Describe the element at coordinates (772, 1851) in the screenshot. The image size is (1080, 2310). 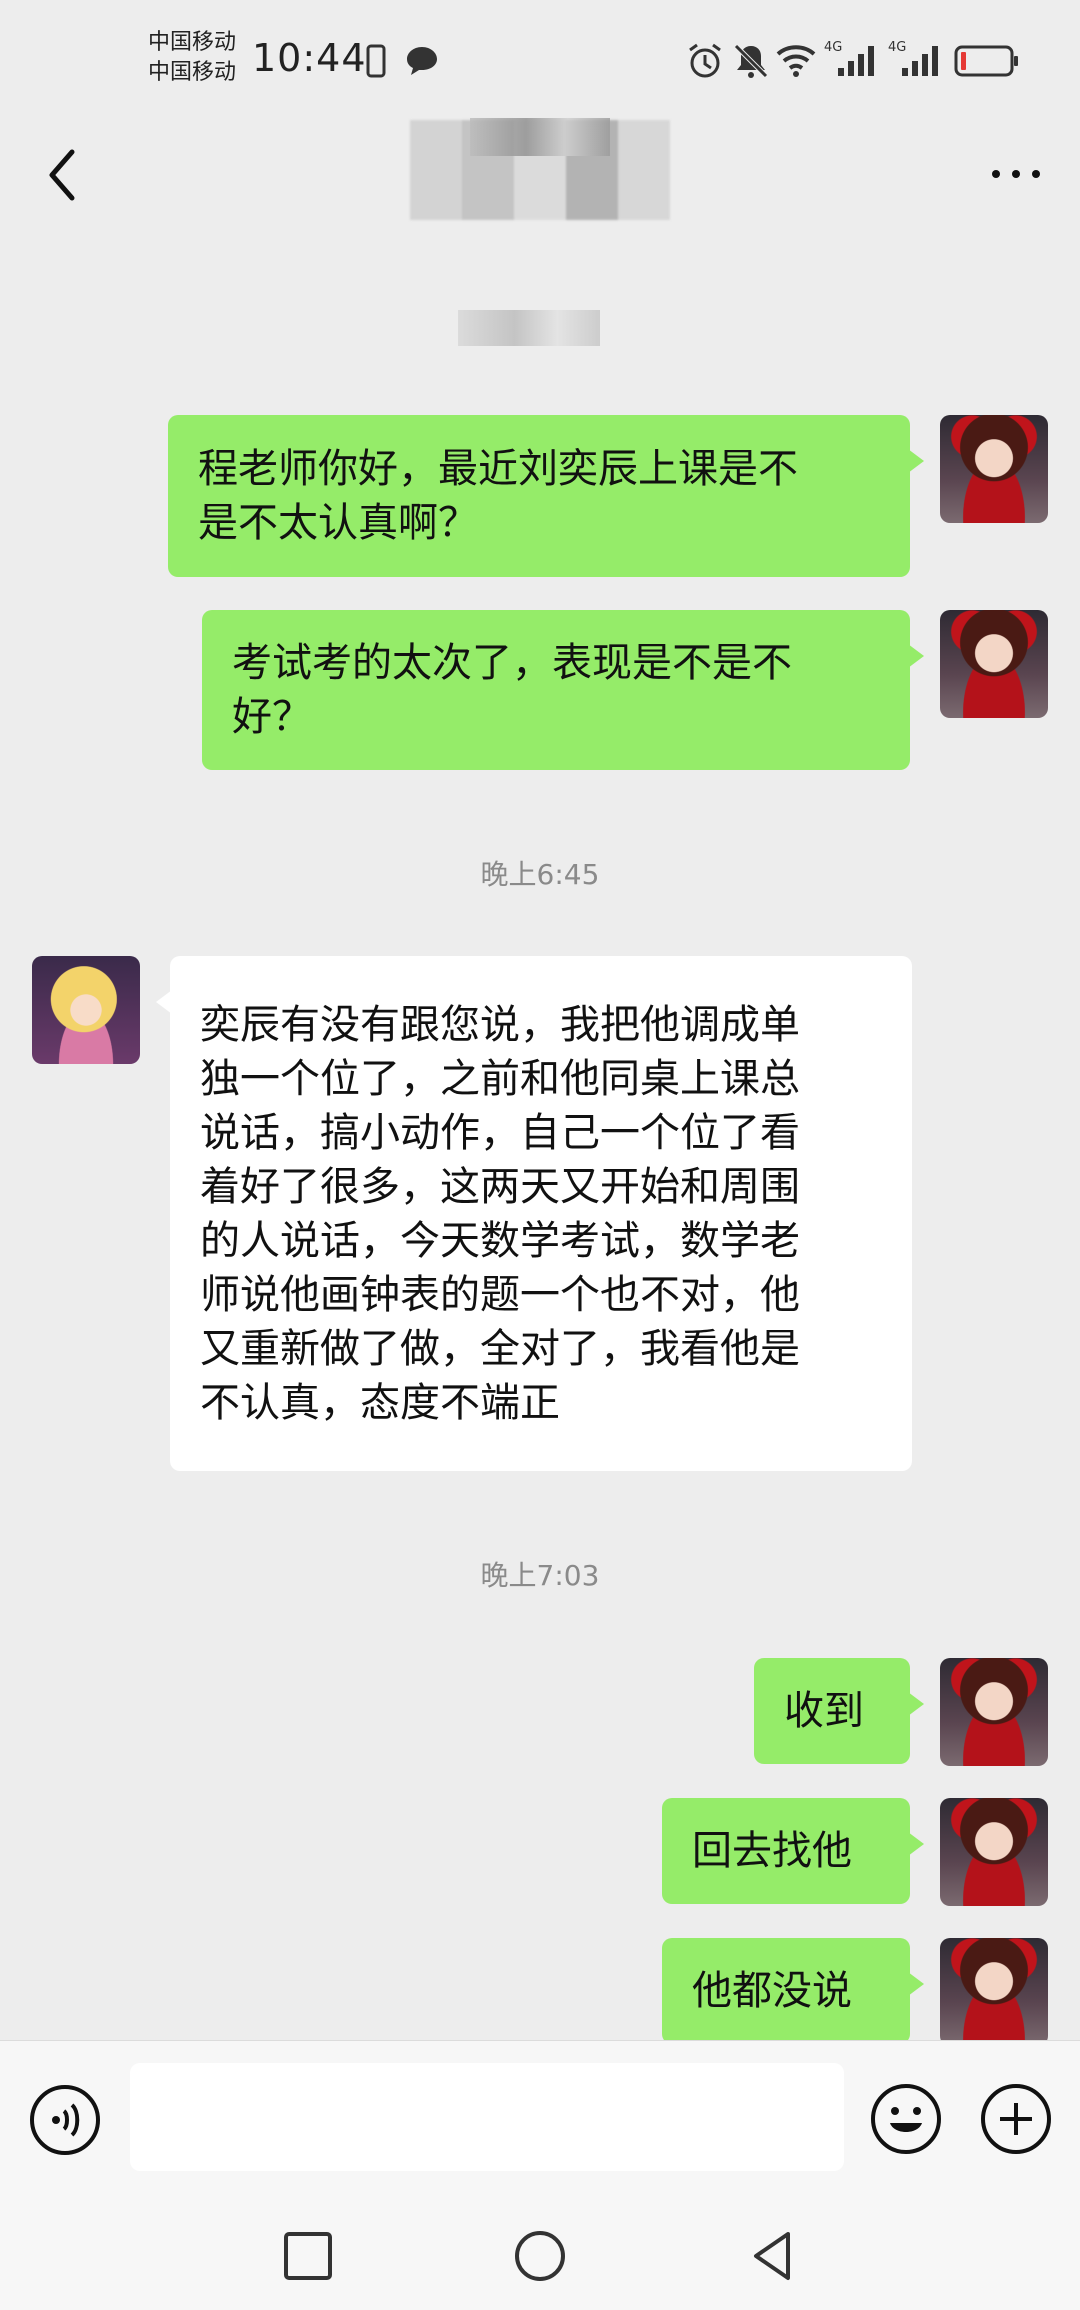
I see `message-text: 回去找他` at that location.